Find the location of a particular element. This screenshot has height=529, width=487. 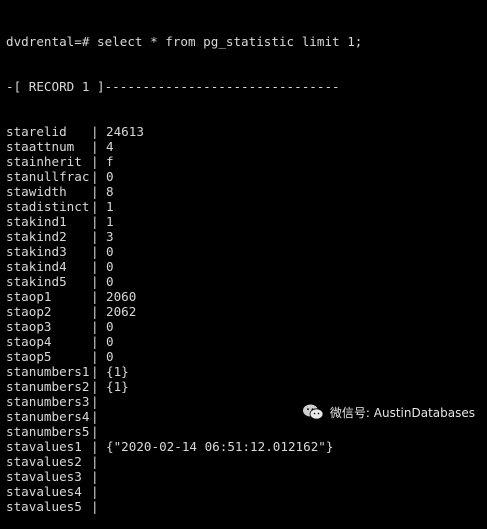

record-row: stawidth | 8 is located at coordinates (246, 191).